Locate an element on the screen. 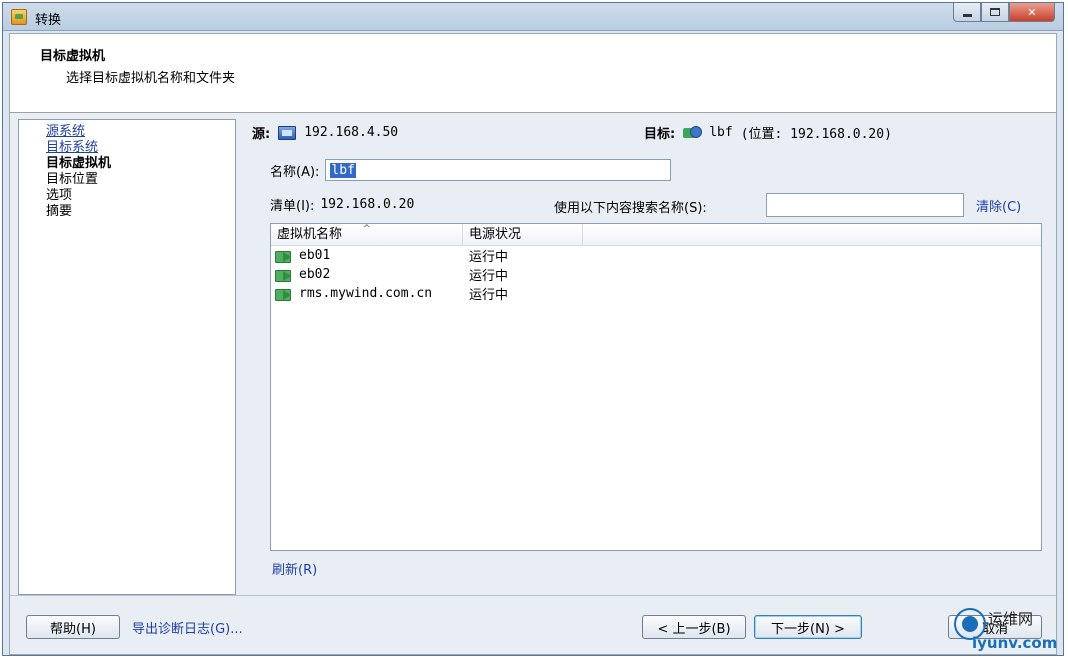 Image resolution: width=1068 pixels, height=658 pixels. vm-name-input: lbf is located at coordinates (498, 170).